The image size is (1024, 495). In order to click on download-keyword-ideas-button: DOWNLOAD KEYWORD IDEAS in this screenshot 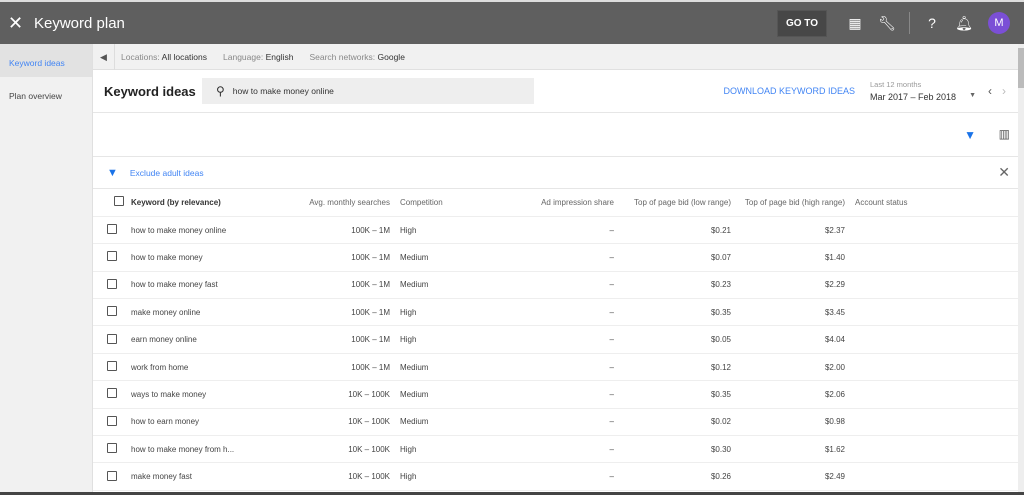, I will do `click(789, 91)`.